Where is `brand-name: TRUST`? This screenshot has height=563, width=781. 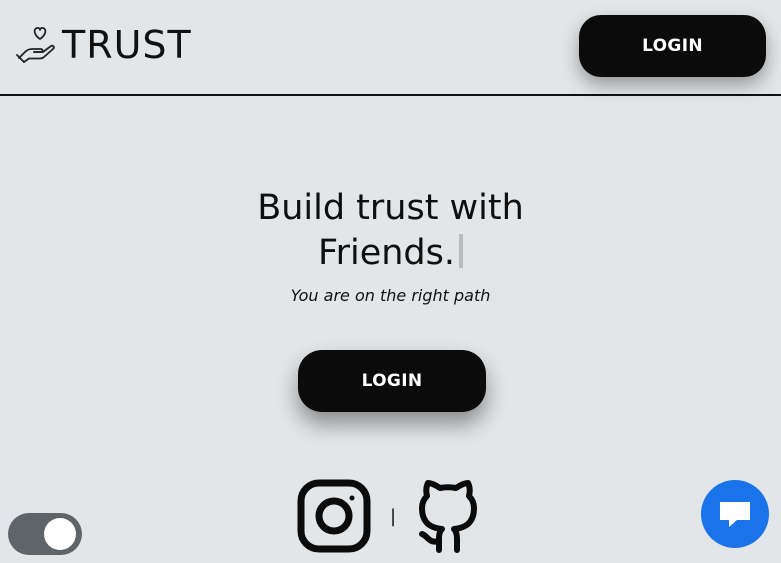
brand-name: TRUST is located at coordinates (127, 45).